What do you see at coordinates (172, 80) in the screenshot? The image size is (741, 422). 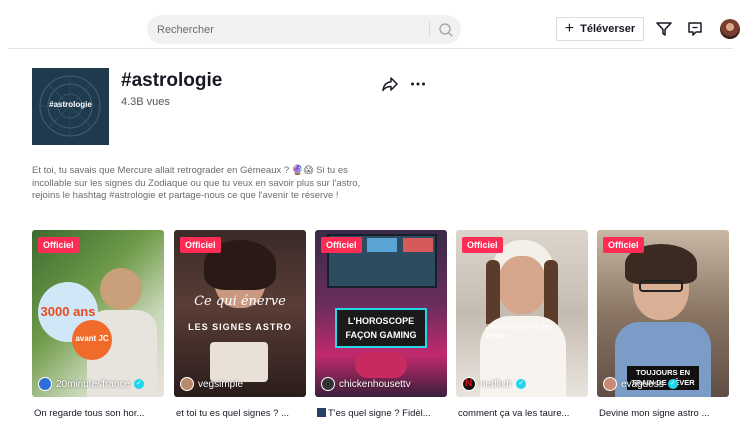 I see `hashtag-title: #astrologie` at bounding box center [172, 80].